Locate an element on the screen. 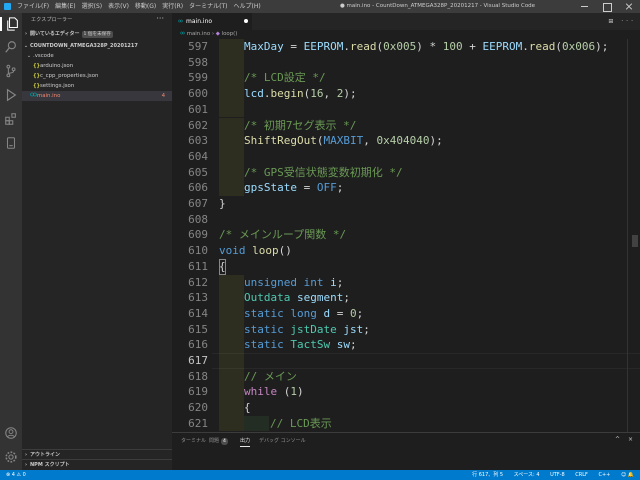 This screenshot has width=640, height=480. tree-file-c-cpp-properties: {}c_cpp_properties.json is located at coordinates (97, 76).